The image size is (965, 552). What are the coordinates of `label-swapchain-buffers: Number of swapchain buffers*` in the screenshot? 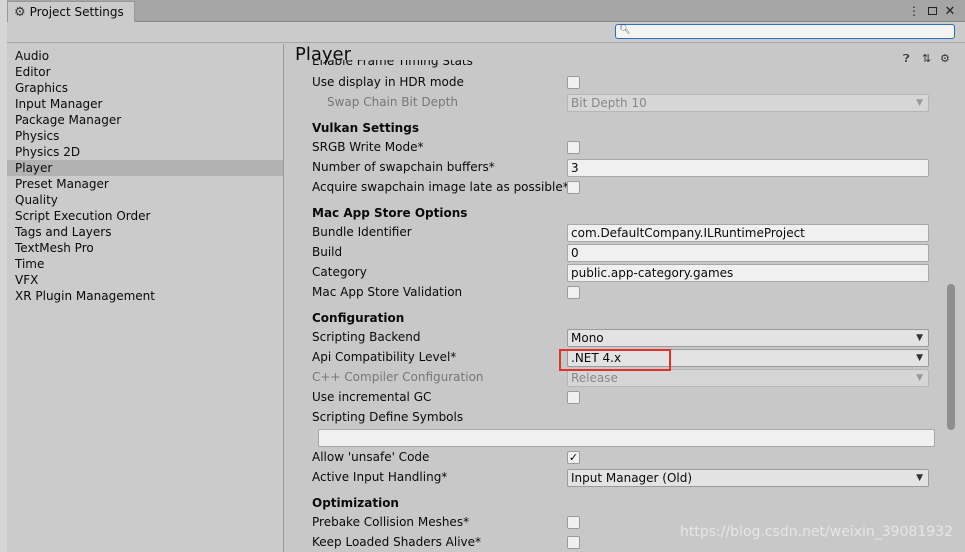 It's located at (403, 167).